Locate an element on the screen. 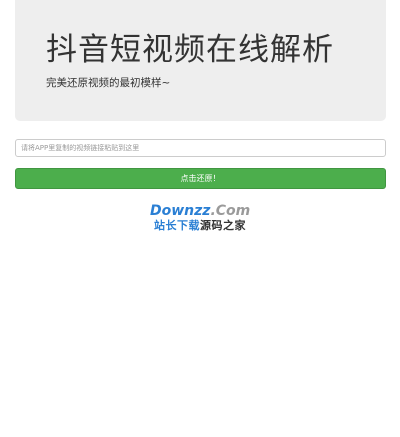 The height and width of the screenshot is (437, 400). video-url-input is located at coordinates (200, 148).